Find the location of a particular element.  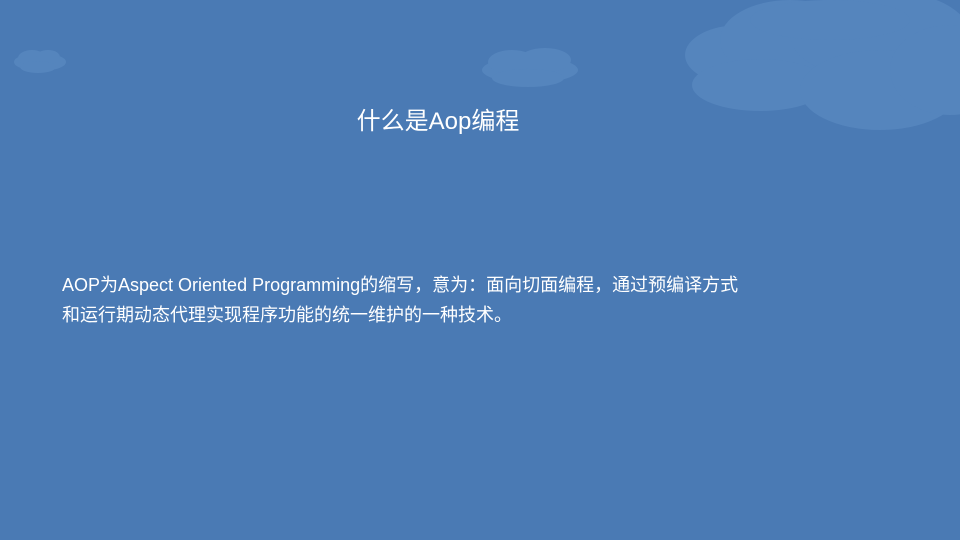

small-cloud-middle is located at coordinates (530, 67).